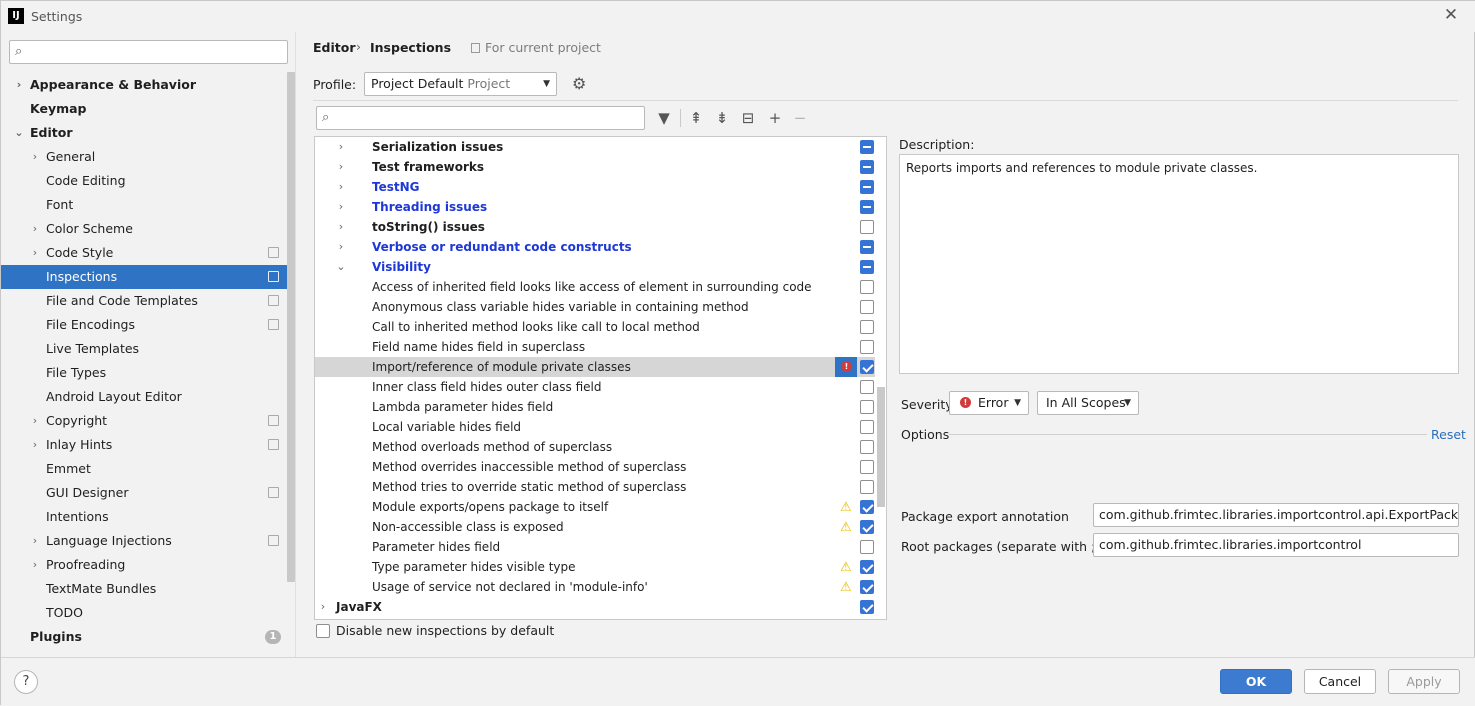  What do you see at coordinates (989, 403) in the screenshot?
I see `severity-dropdown: ! Error ▼` at bounding box center [989, 403].